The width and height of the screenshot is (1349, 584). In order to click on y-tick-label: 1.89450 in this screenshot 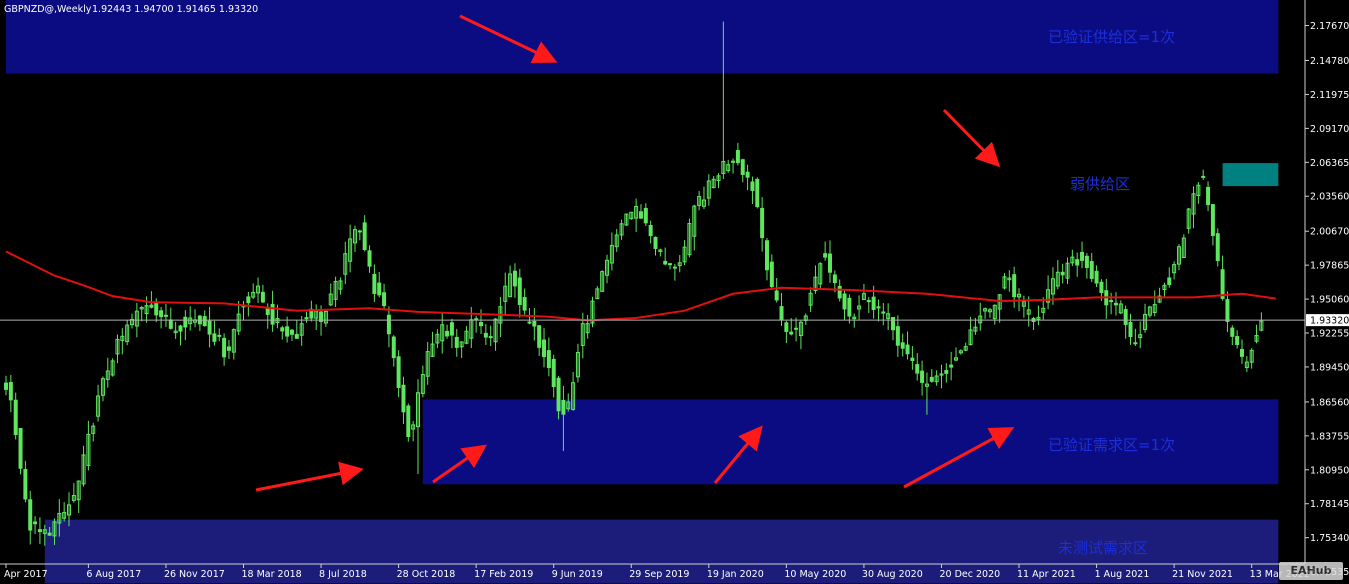, I will do `click(1329, 367)`.